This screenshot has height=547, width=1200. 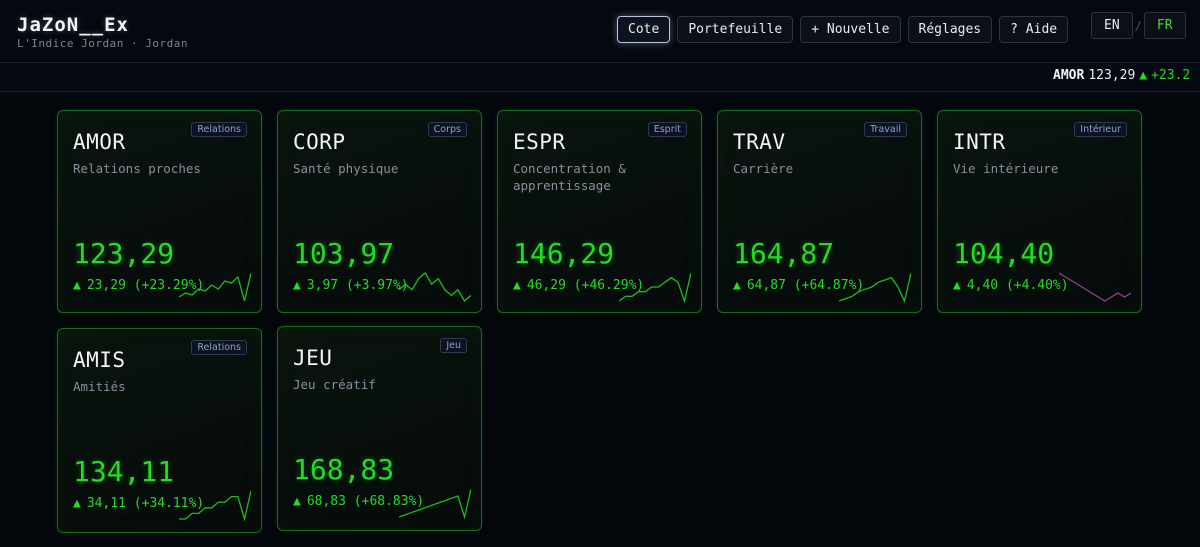 I want to click on card-description: Amitiés, so click(x=99, y=386).